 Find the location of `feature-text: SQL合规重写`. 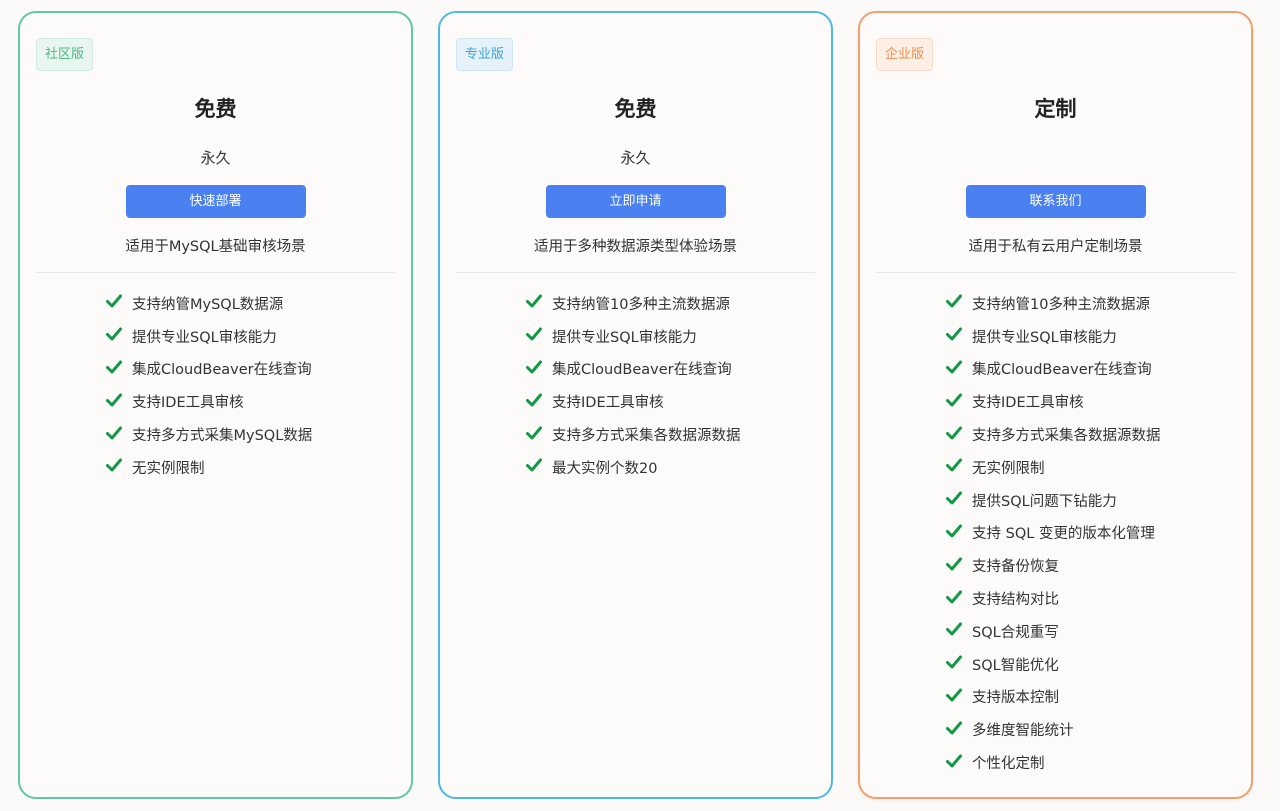

feature-text: SQL合规重写 is located at coordinates (1015, 632).